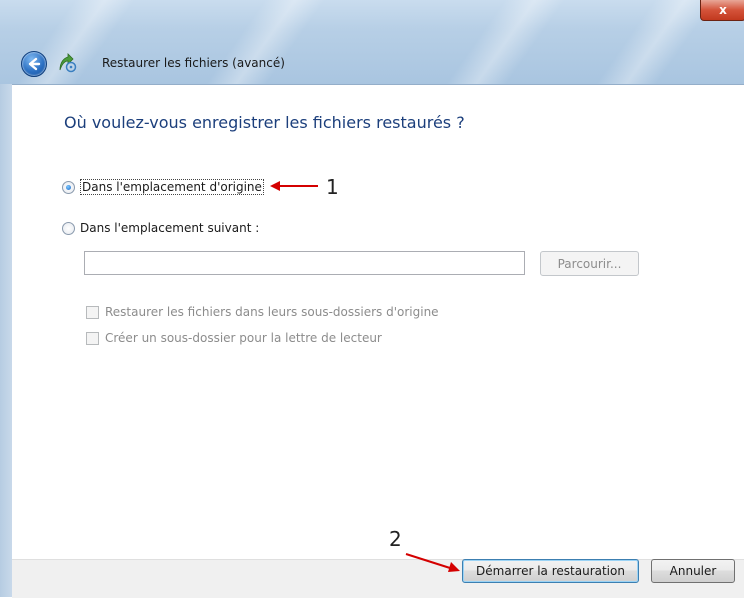  I want to click on cancel-button: Annuler, so click(693, 571).